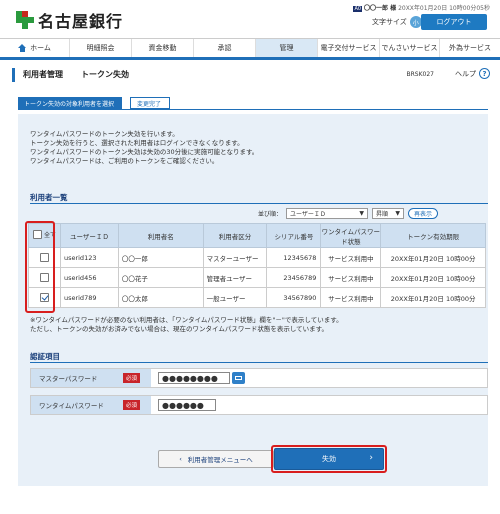  Describe the element at coordinates (259, 405) in the screenshot. I see `otp-row: ワンタイムパスワード 必須 ●●●●●●` at that location.